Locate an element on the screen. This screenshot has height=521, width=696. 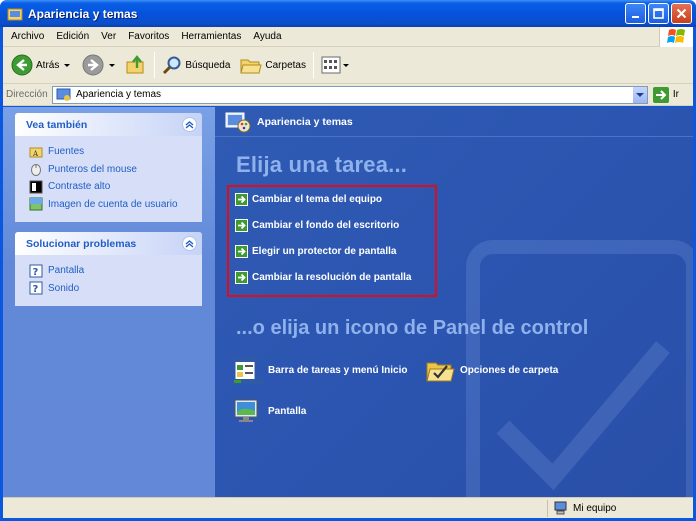
back-arrow-icon is located at coordinates (22, 65).